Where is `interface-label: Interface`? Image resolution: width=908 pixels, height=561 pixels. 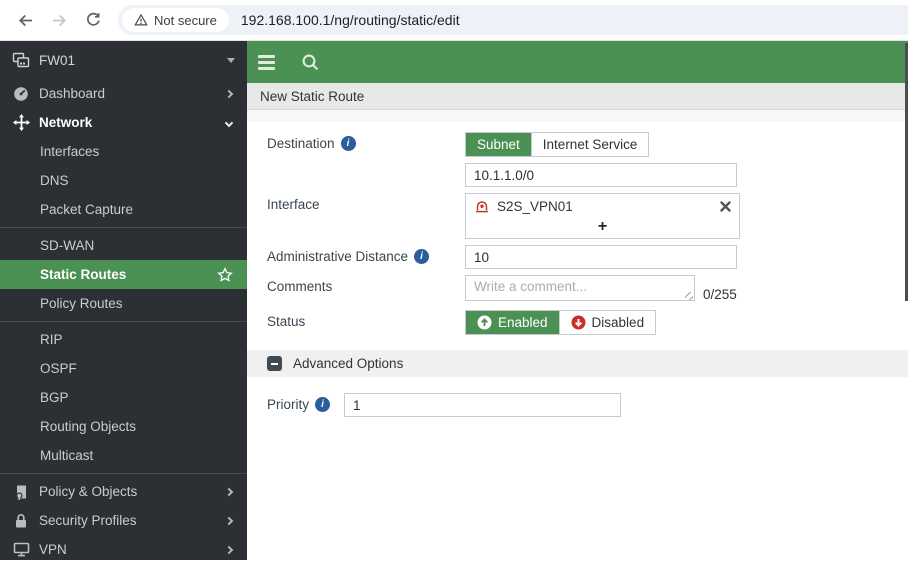
interface-label: Interface is located at coordinates (293, 204).